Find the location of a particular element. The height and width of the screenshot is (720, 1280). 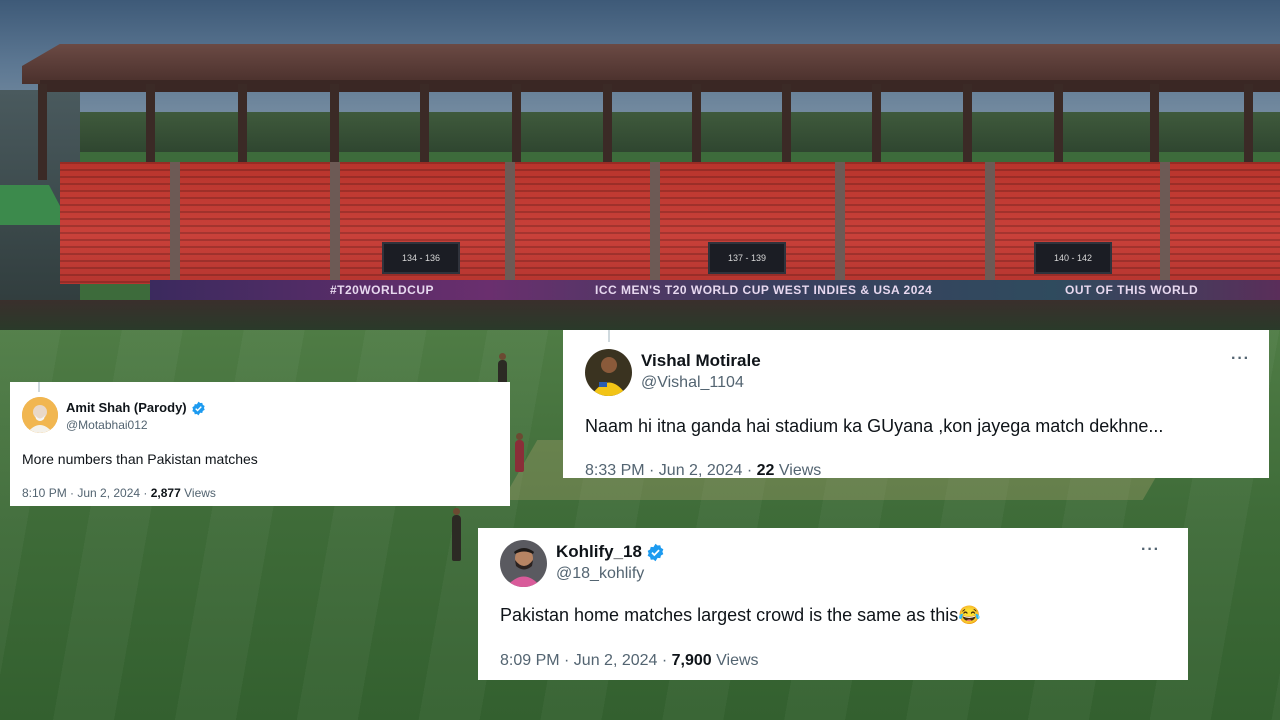

author-name: Kohlify_18 is located at coordinates (610, 552).